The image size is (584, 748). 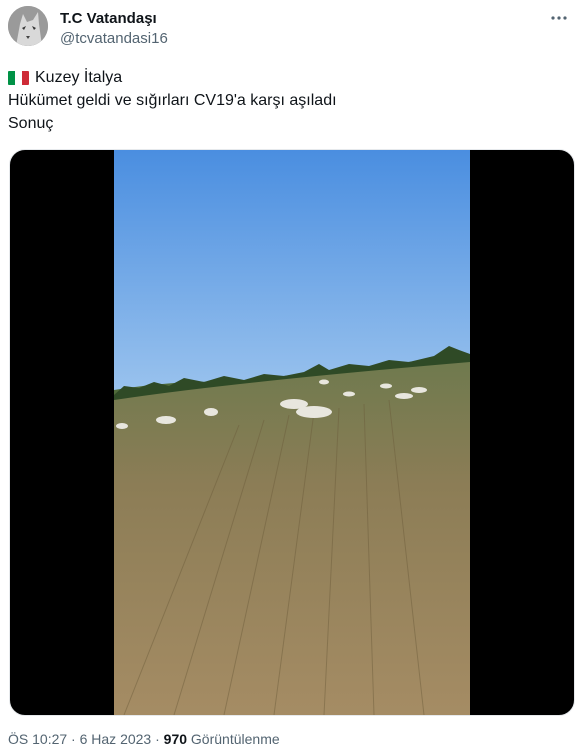 I want to click on tweet-date: 6 Haz 2023, so click(x=116, y=739).